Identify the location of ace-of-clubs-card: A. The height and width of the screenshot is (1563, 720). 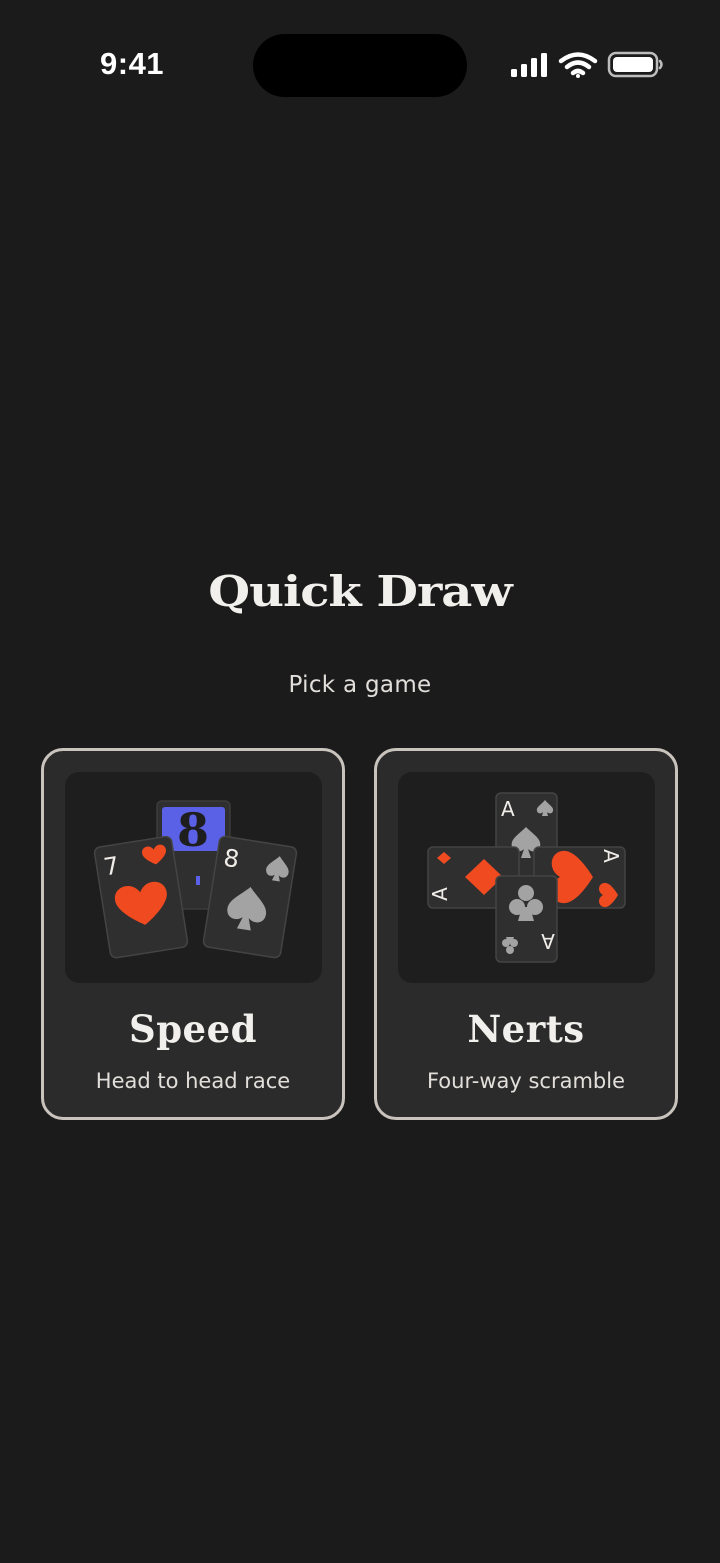
(526, 919).